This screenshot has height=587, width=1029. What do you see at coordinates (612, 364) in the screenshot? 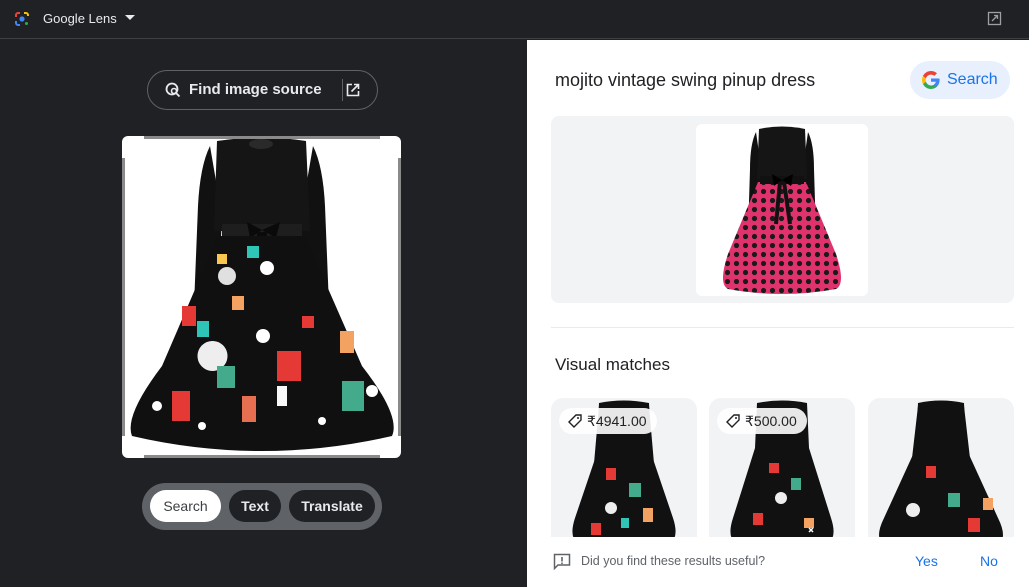
I see `visual-matches-title: Visual matches` at bounding box center [612, 364].